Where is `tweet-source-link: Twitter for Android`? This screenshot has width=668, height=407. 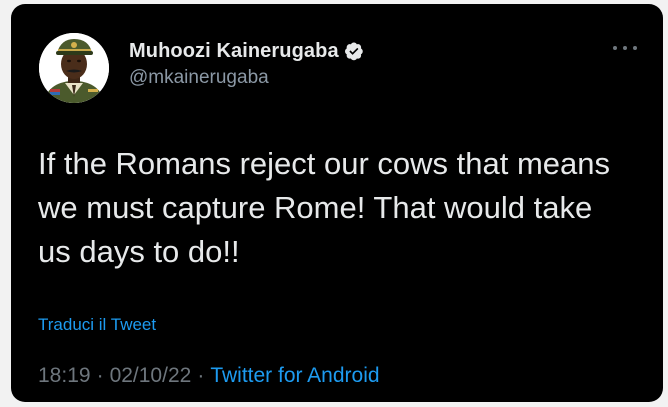 tweet-source-link: Twitter for Android is located at coordinates (294, 375).